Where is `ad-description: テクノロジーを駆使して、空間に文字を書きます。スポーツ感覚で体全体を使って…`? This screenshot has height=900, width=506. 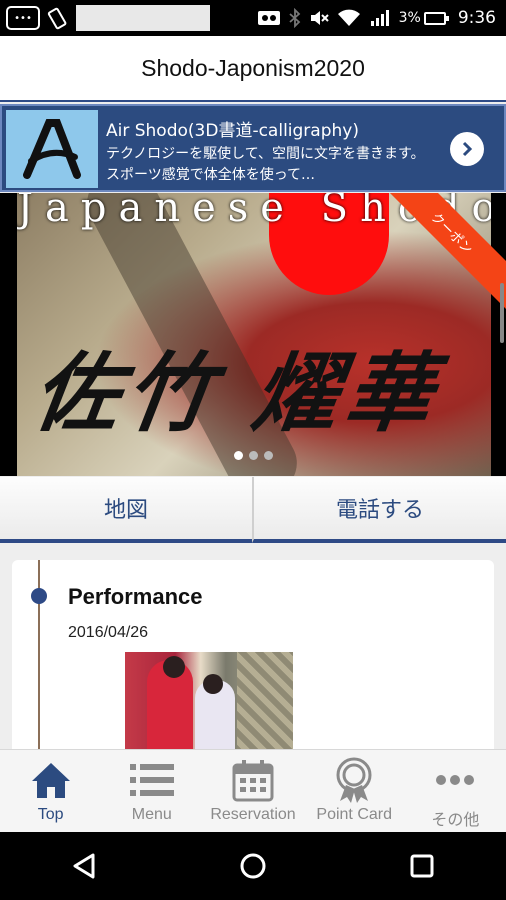 ad-description: テクノロジーを駆使して、空間に文字を書きます。スポーツ感覚で体全体を使って… is located at coordinates (265, 164).